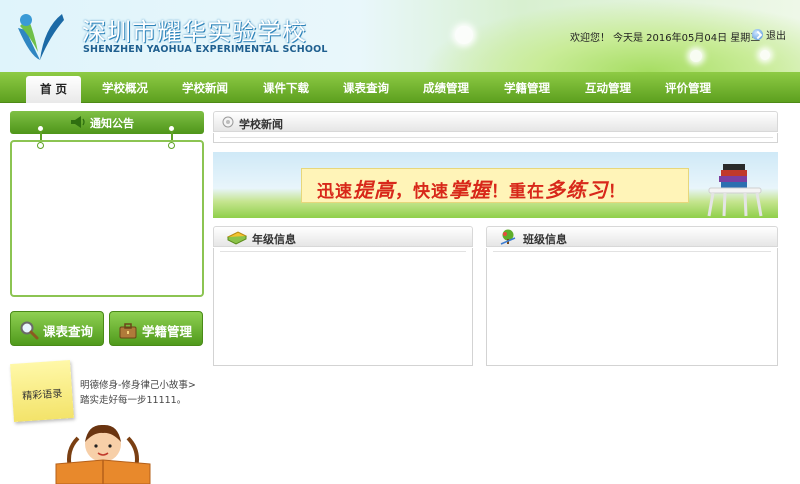 The height and width of the screenshot is (484, 800). Describe the element at coordinates (78, 122) in the screenshot. I see `speaker-icon` at that location.